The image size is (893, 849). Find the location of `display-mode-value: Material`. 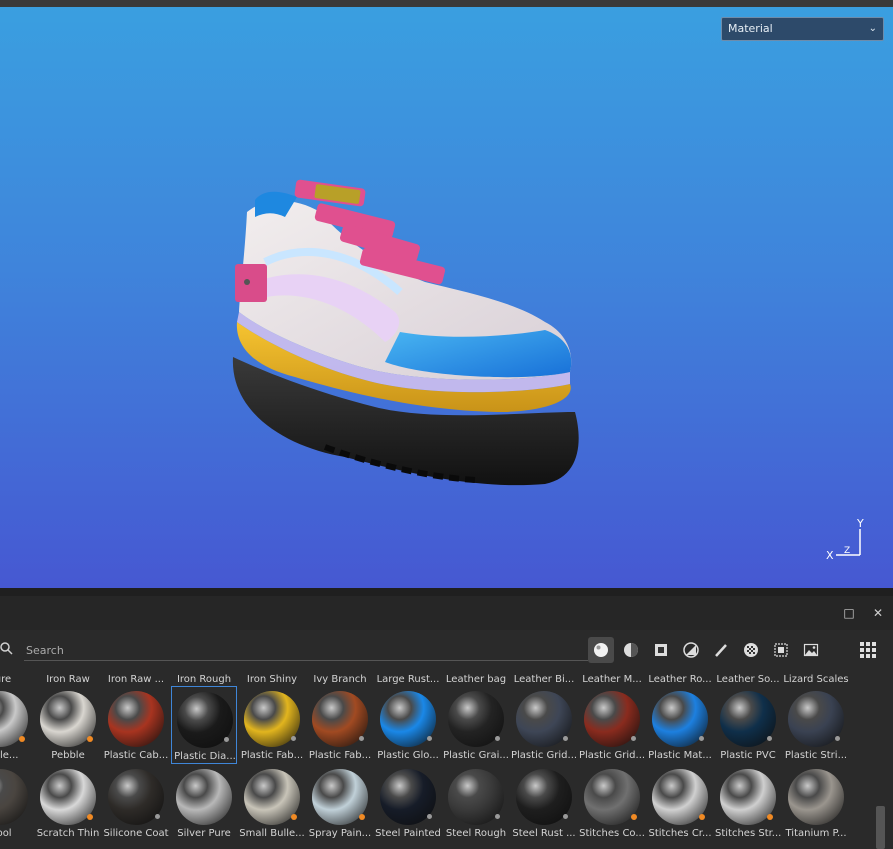

display-mode-value: Material is located at coordinates (750, 28).